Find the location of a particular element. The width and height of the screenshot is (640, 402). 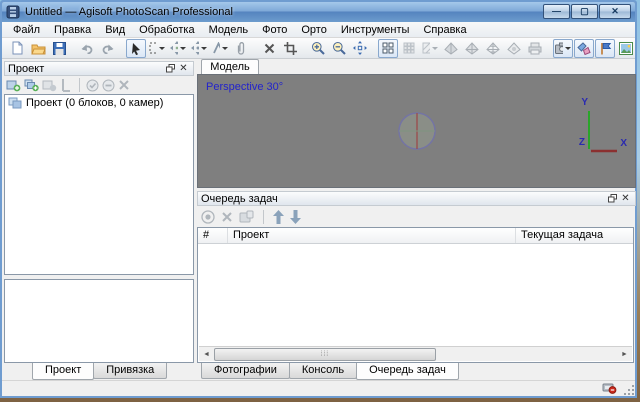

scrollbar-track: ⁞⁞⁞ is located at coordinates (415, 354).